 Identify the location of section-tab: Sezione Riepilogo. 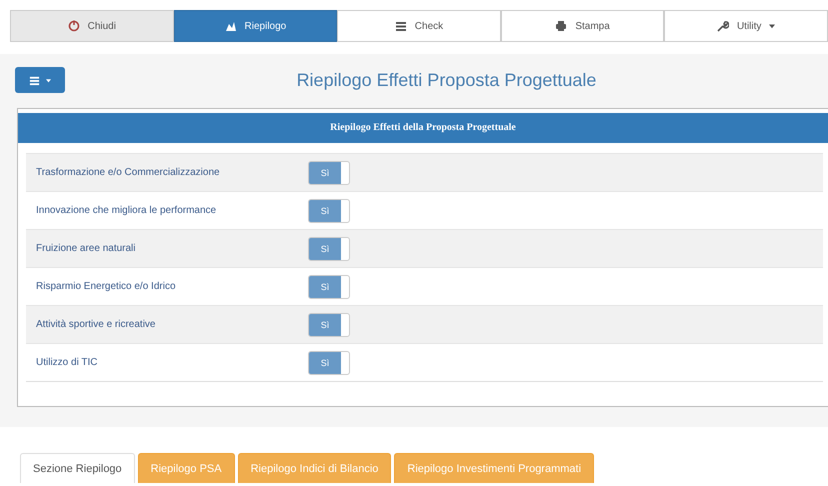
(77, 468).